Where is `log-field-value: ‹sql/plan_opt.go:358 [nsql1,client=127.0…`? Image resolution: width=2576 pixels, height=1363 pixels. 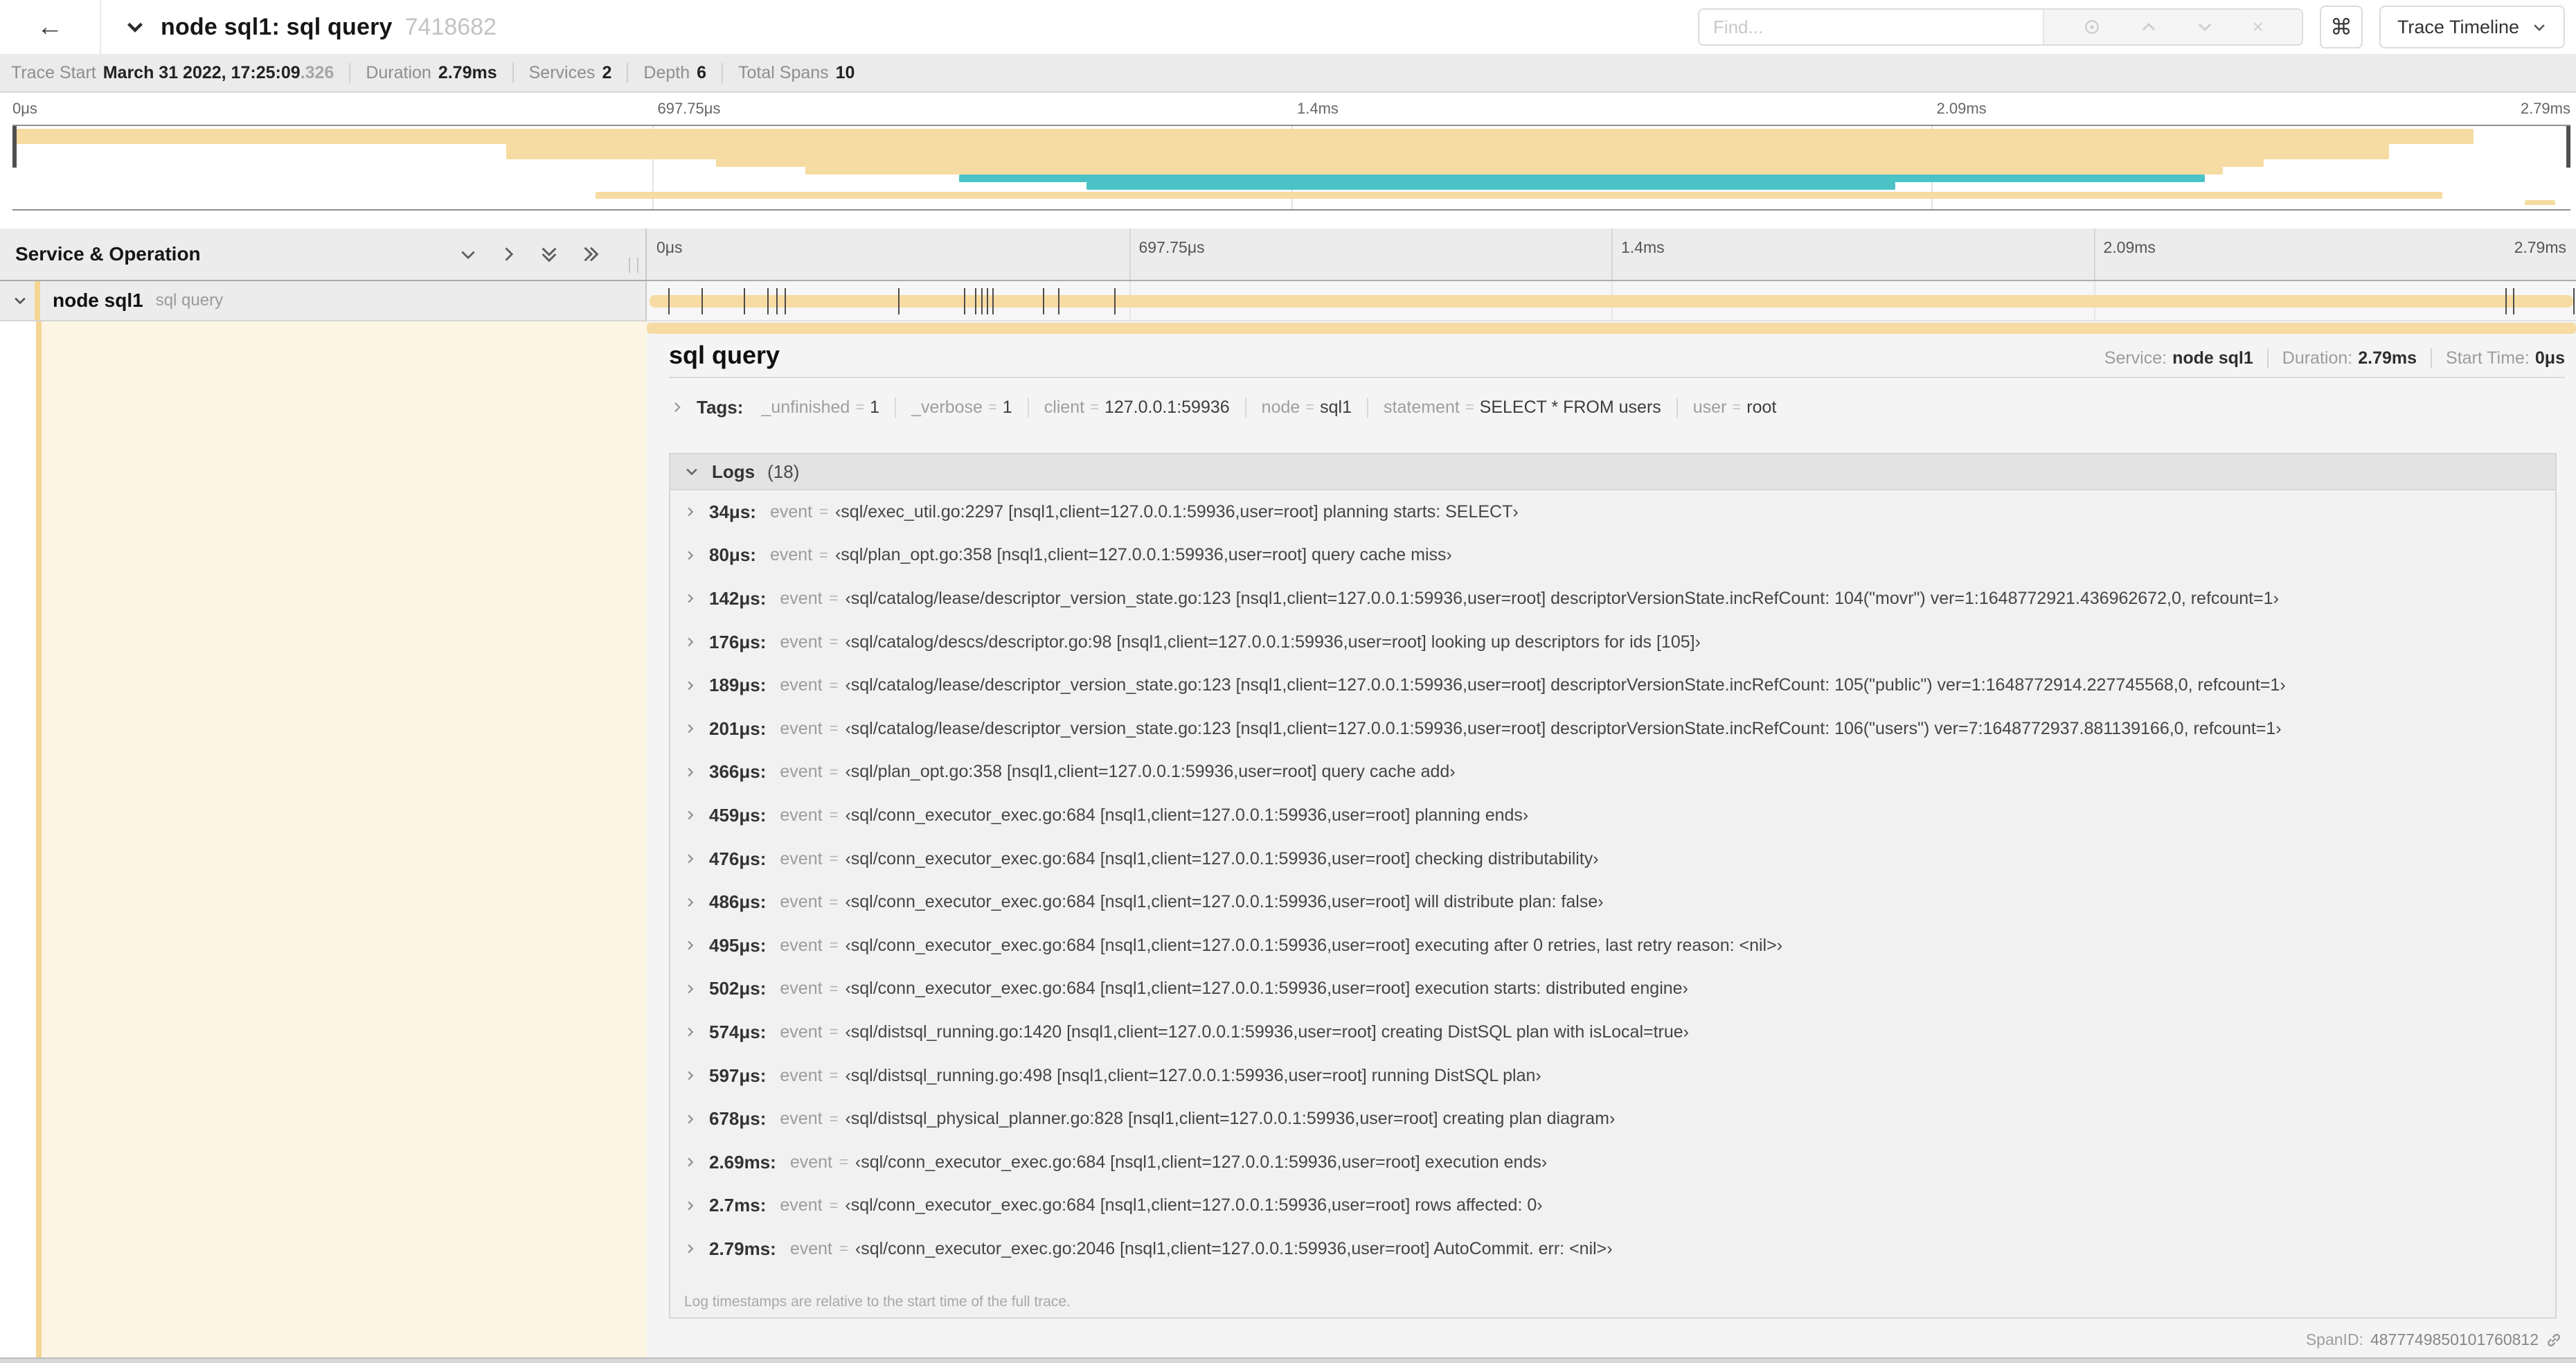
log-field-value: ‹sql/plan_opt.go:358 [nsql1,client=127.0… is located at coordinates (1150, 772).